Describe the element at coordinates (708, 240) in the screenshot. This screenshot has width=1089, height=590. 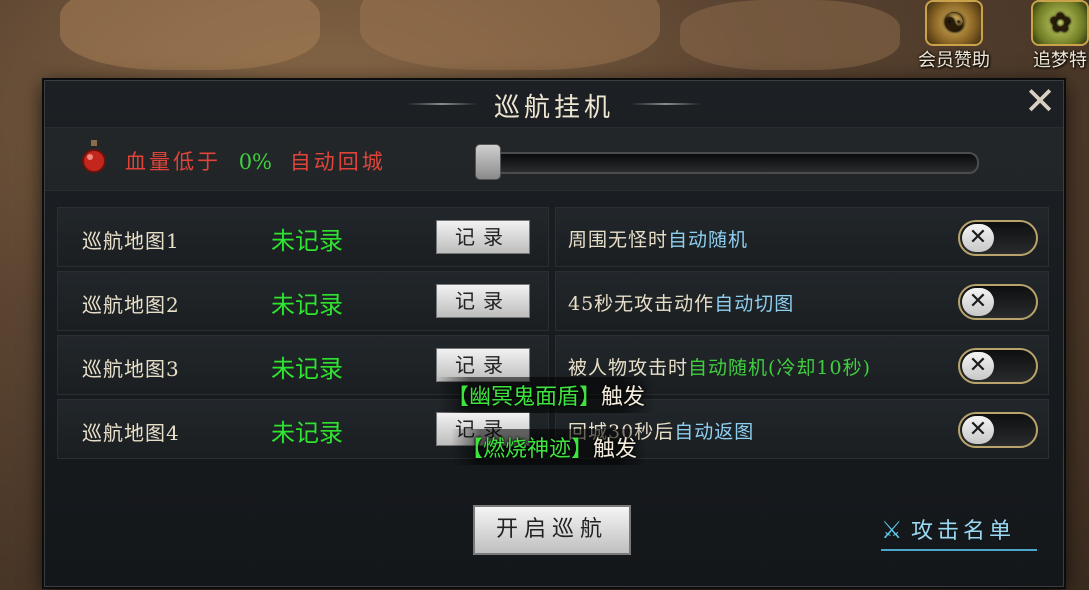
I see `option-label-highlight: 自动随机` at that location.